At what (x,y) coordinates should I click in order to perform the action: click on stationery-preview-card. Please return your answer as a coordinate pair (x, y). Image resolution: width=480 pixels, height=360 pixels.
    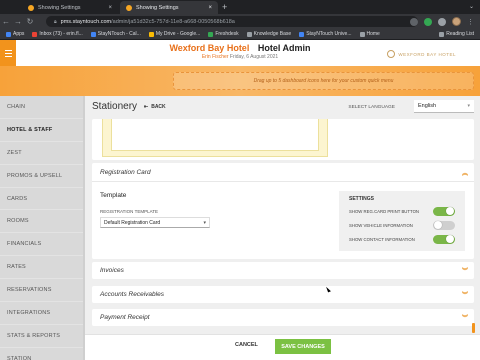
    Looking at the image, I should click on (283, 139).